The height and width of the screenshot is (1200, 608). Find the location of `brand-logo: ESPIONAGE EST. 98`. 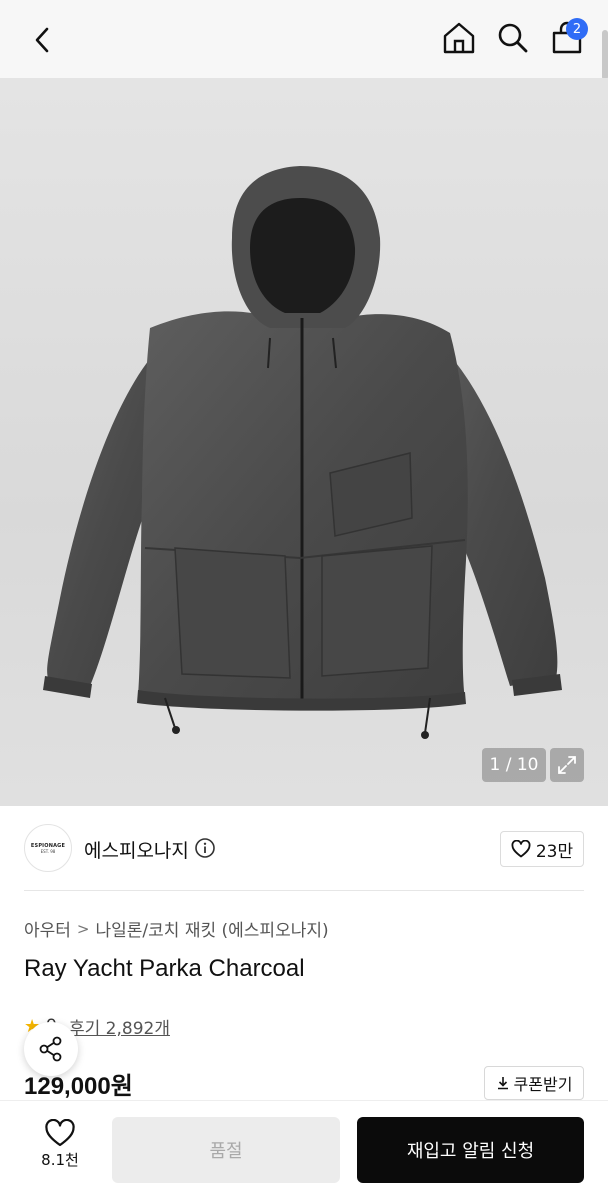

brand-logo: ESPIONAGE EST. 98 is located at coordinates (48, 848).